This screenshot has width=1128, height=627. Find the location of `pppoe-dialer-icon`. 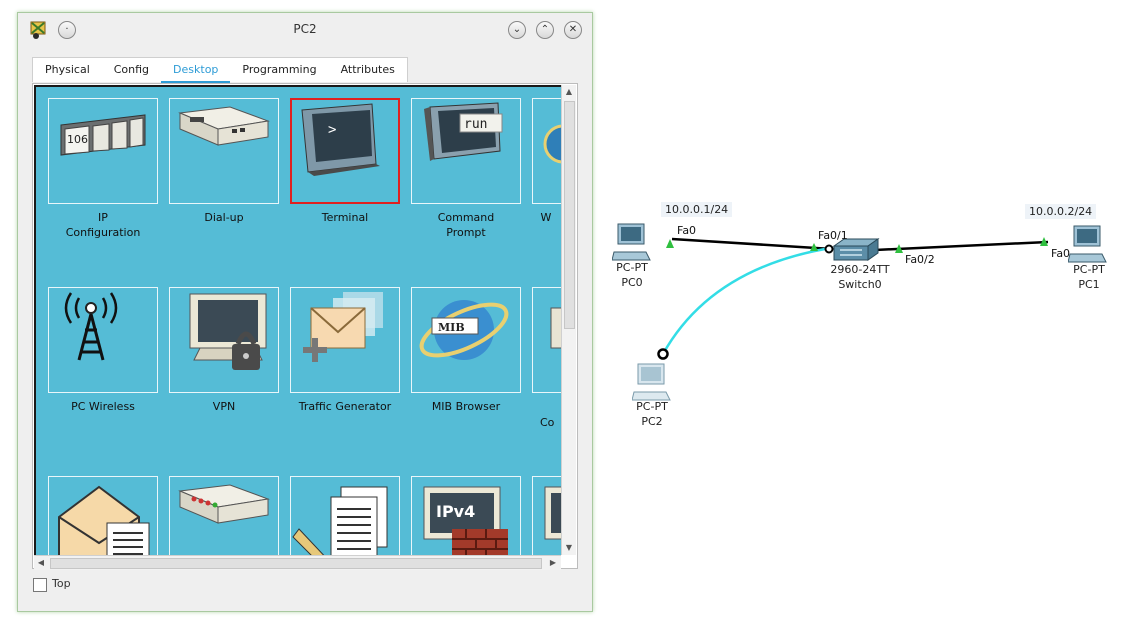

pppoe-dialer-icon is located at coordinates (224, 504).